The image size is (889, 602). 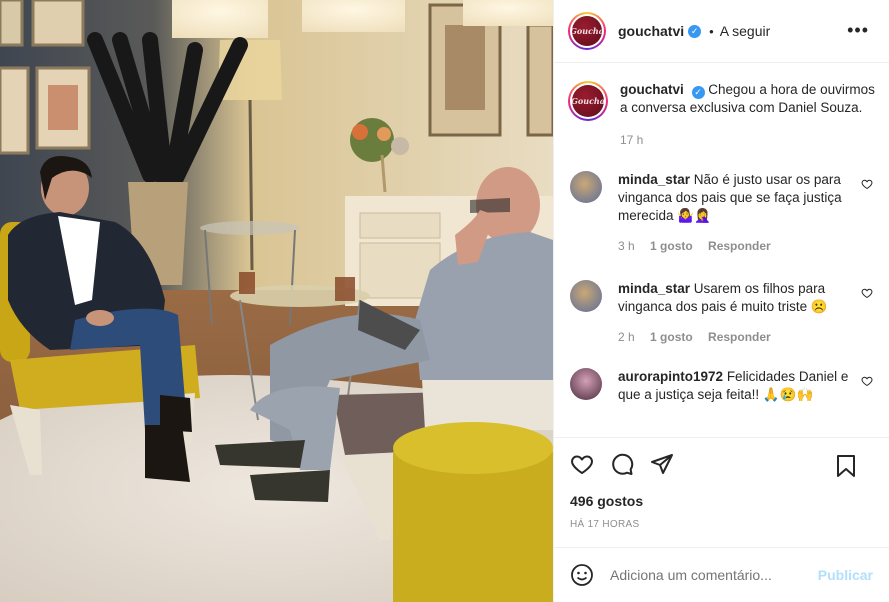 What do you see at coordinates (662, 464) in the screenshot?
I see `share-icon` at bounding box center [662, 464].